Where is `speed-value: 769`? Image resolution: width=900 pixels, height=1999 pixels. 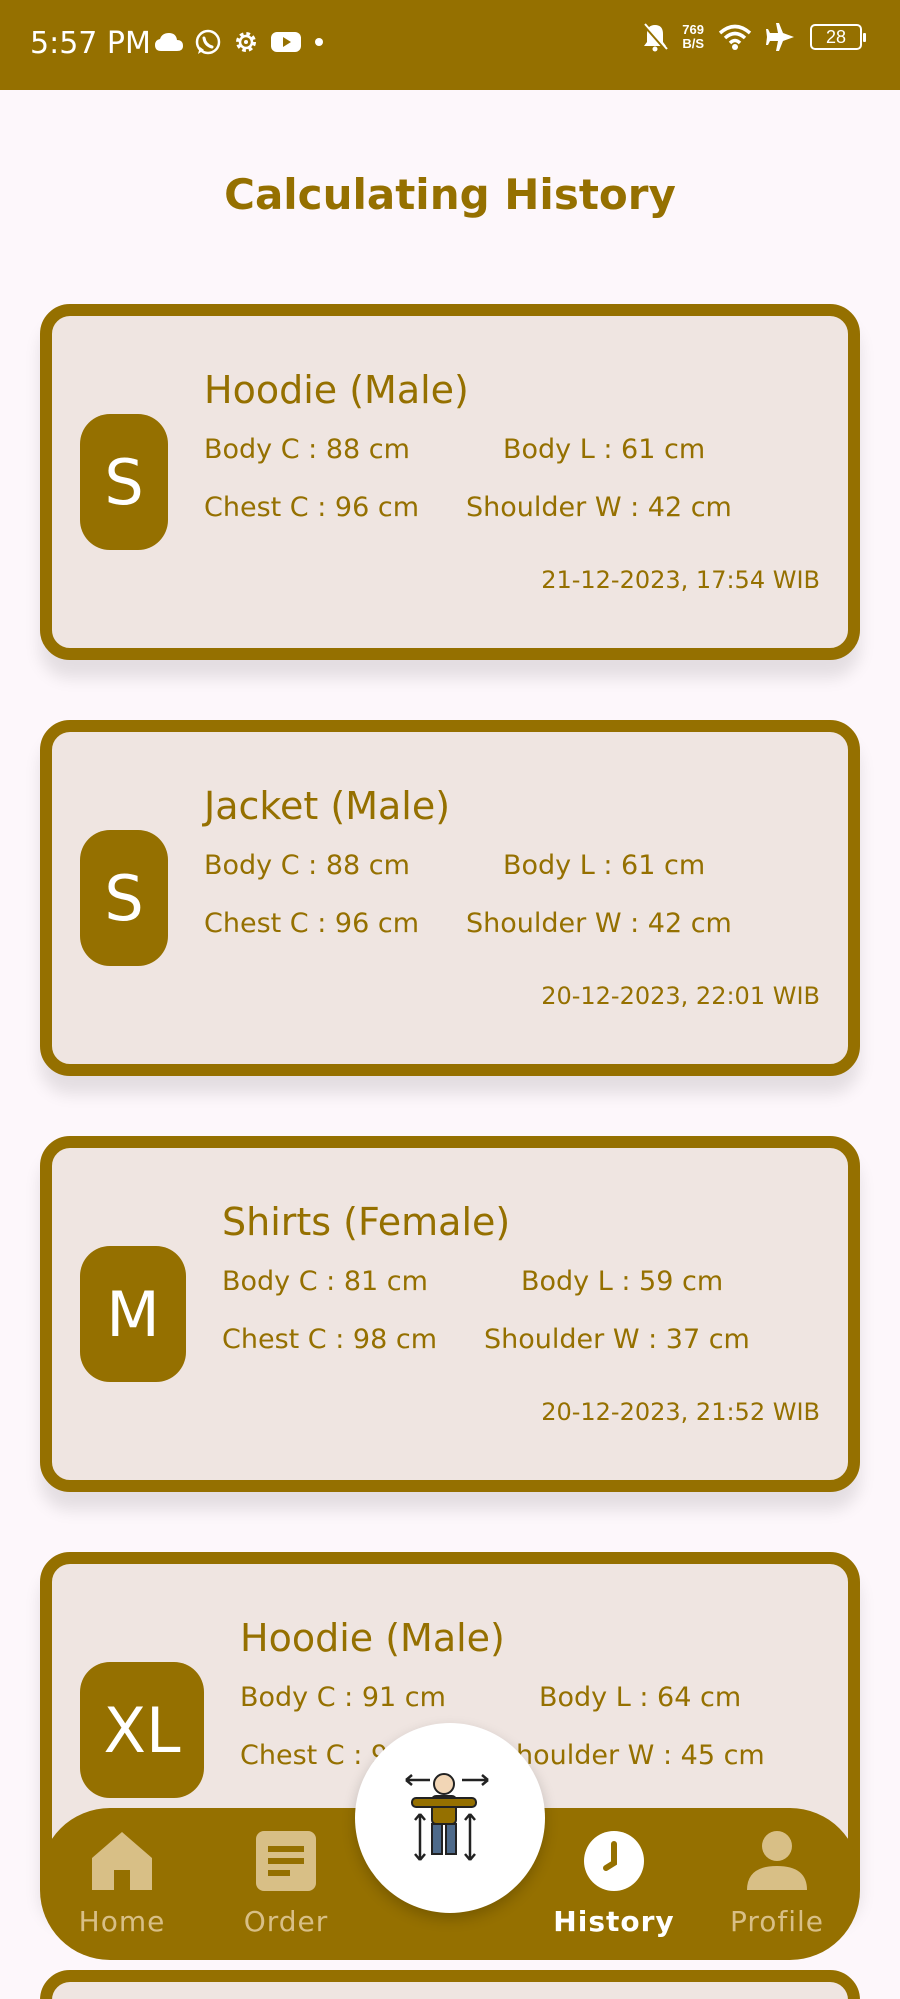
speed-value: 769 is located at coordinates (693, 29).